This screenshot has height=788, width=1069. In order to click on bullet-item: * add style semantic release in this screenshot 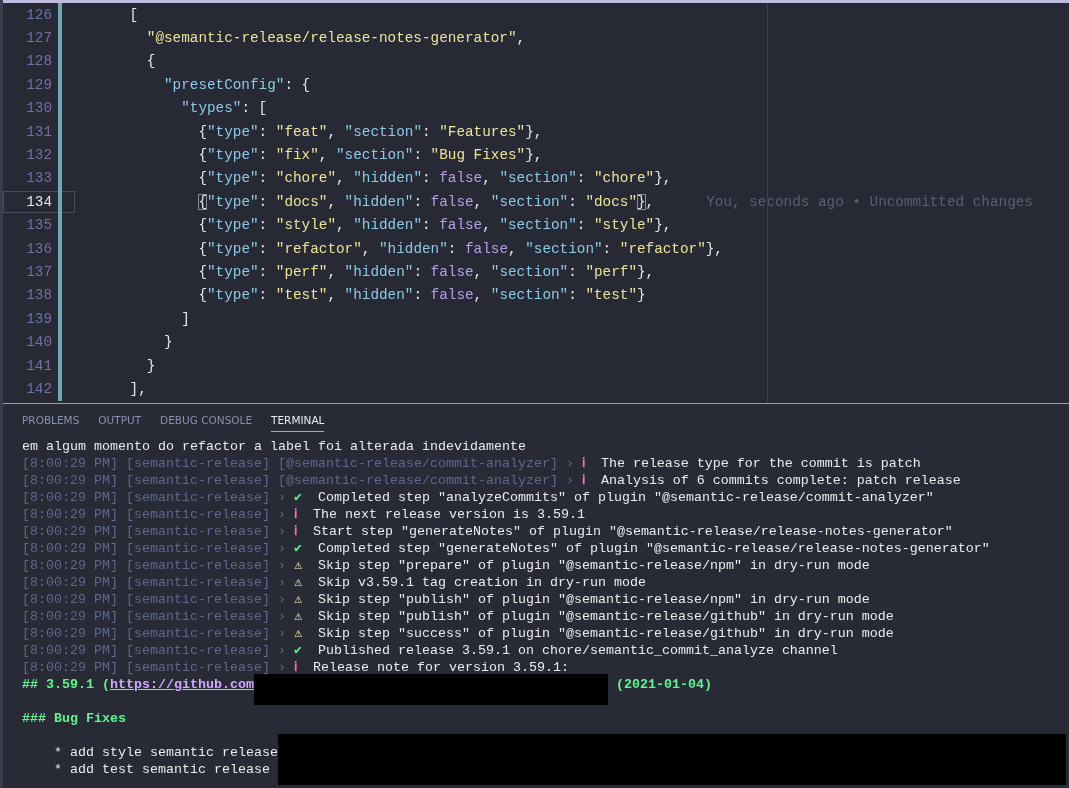, I will do `click(166, 752)`.